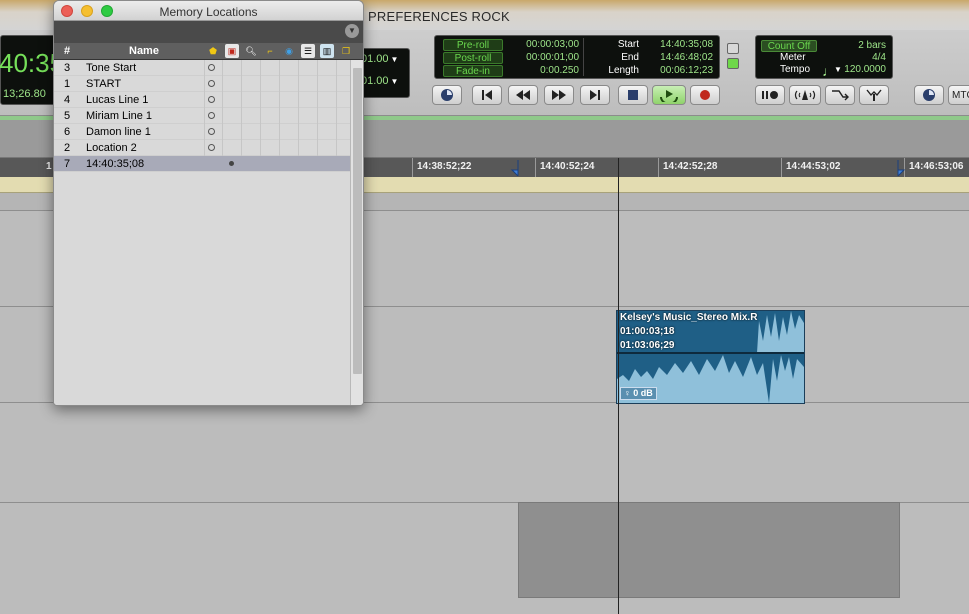  Describe the element at coordinates (677, 58) in the screenshot. I see `end-value: 14:46:48;02` at that location.